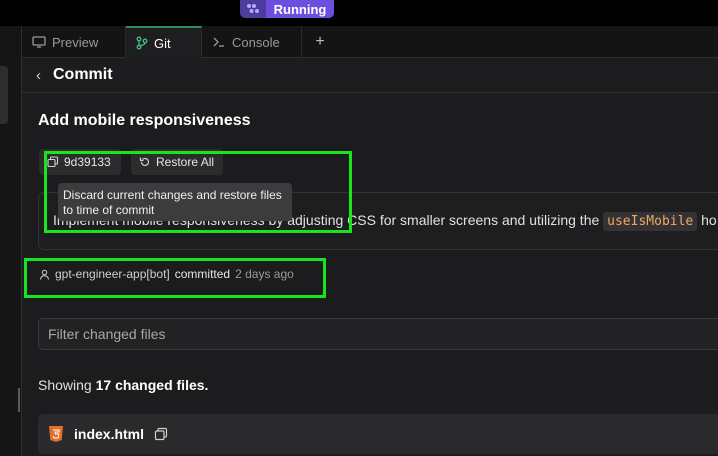 The width and height of the screenshot is (718, 456). I want to click on filter-files-input: Filter changed files, so click(378, 334).